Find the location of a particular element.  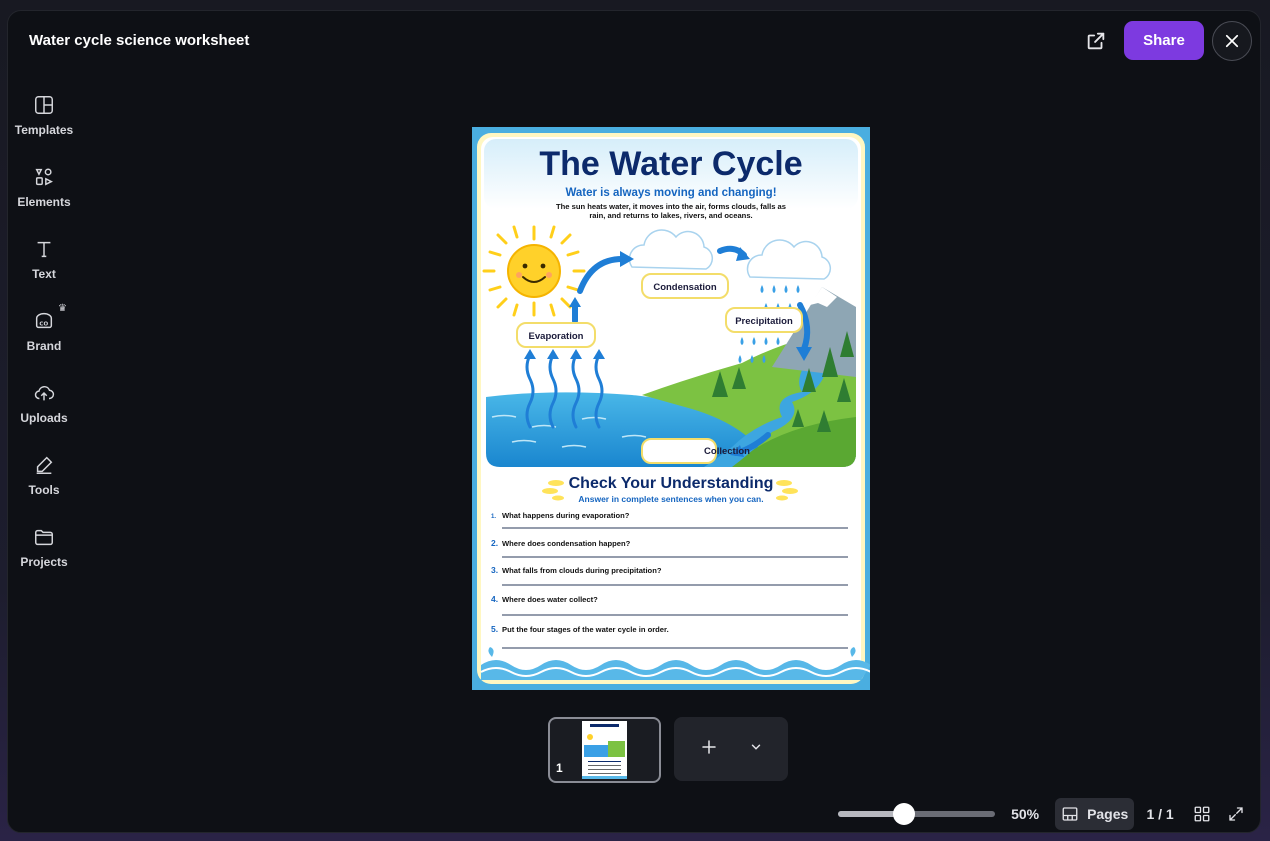

check-title: Check Your Understanding is located at coordinates (671, 483).